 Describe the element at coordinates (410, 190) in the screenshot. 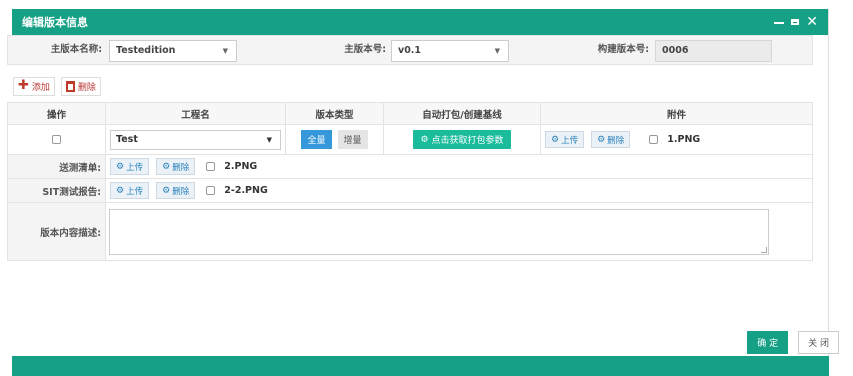

I see `sit-report-row: SIT测试报告: ⚙ 上传 ⚙ 删除 2-2.PNG` at that location.